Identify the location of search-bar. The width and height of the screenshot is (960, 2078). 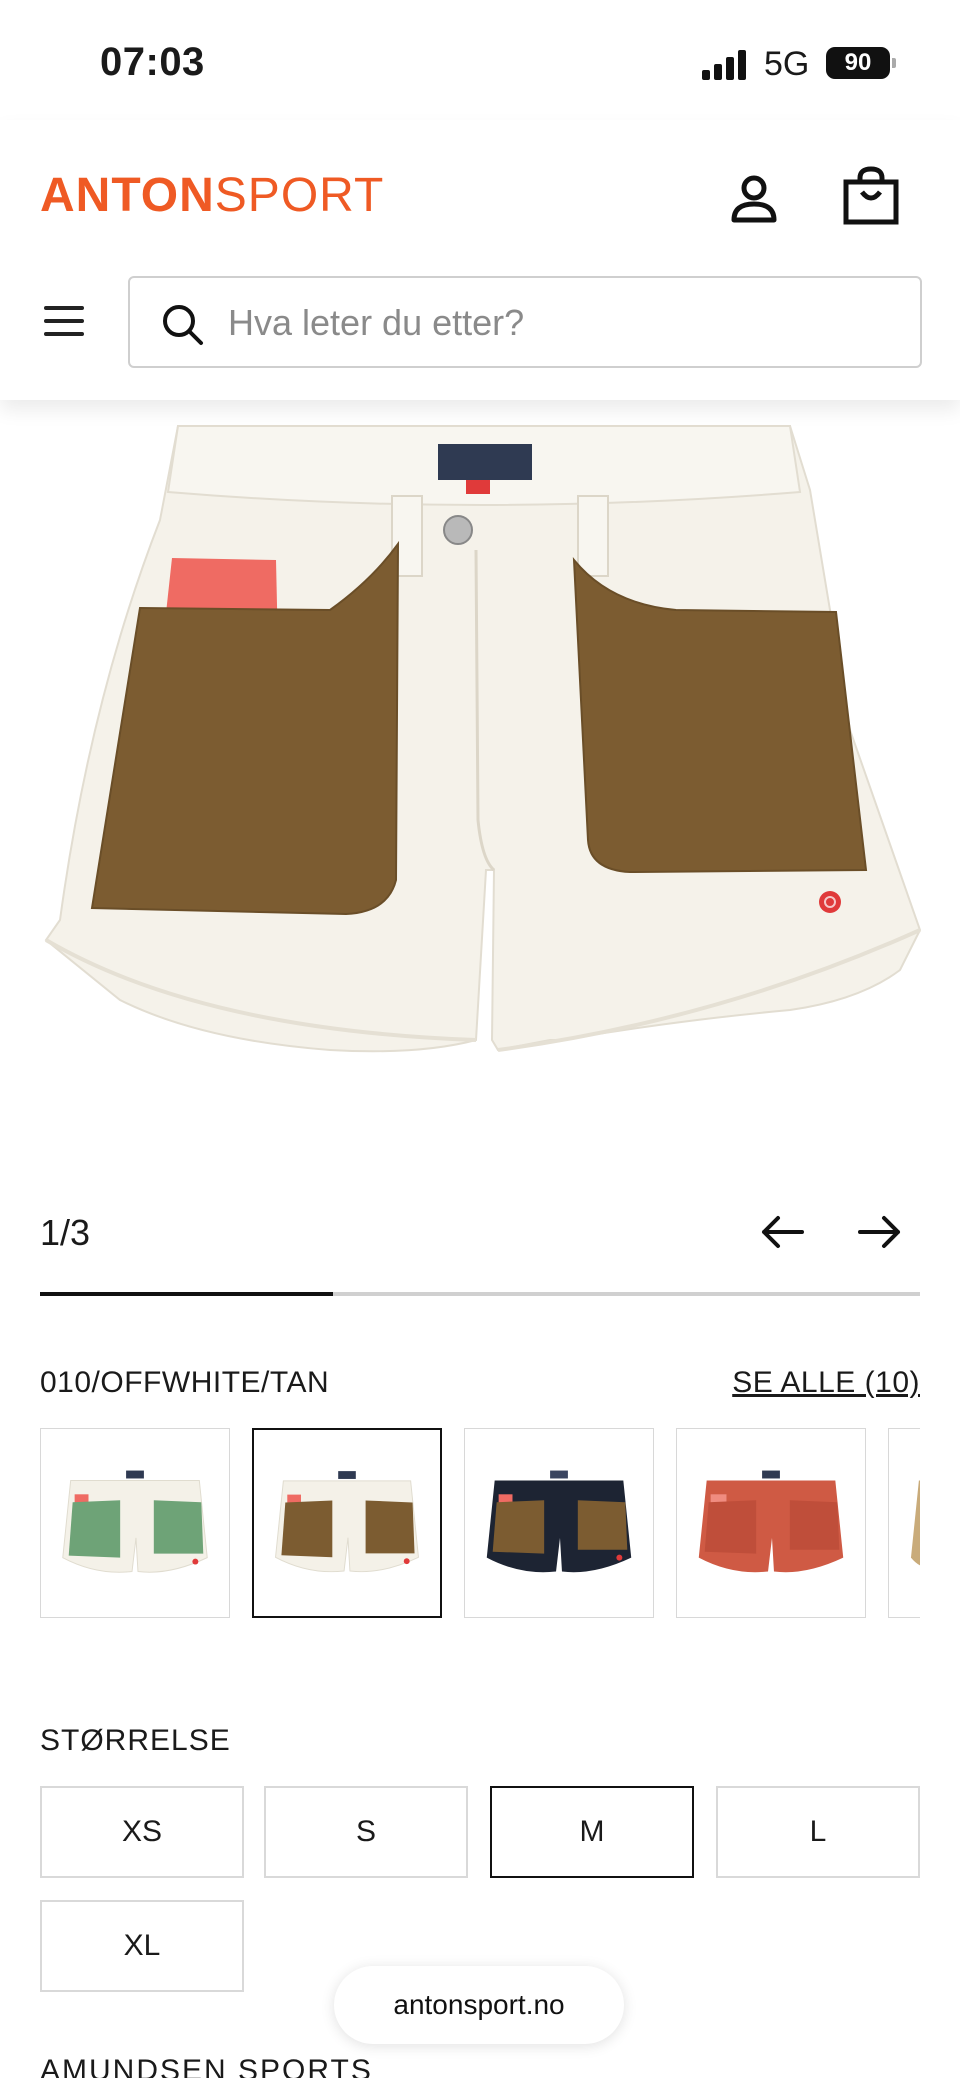
(525, 322).